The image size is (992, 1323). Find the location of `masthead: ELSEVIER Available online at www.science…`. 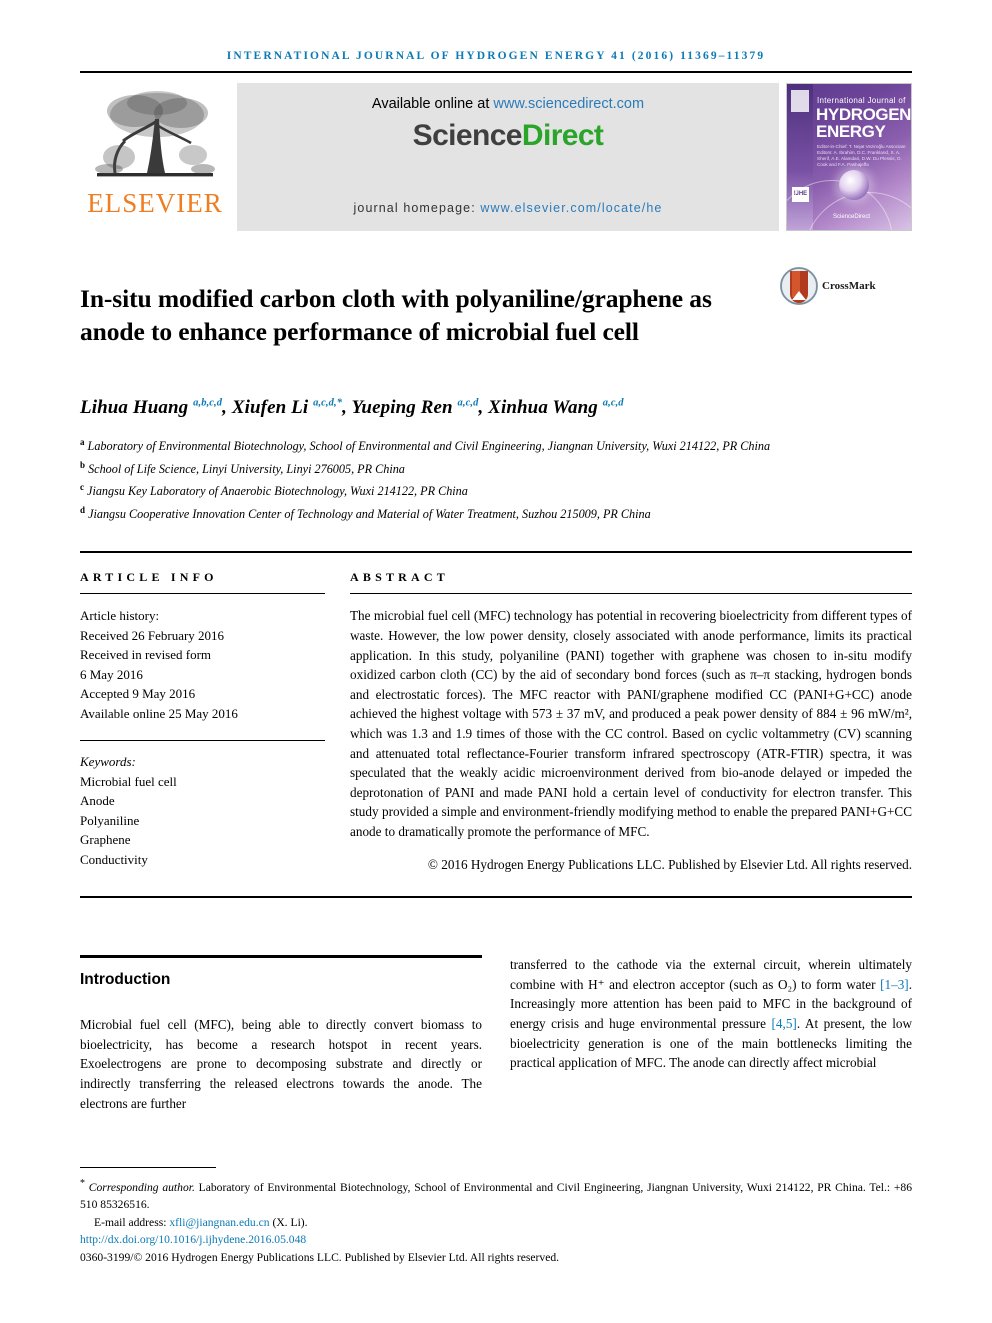

masthead: ELSEVIER Available online at www.science… is located at coordinates (496, 157).